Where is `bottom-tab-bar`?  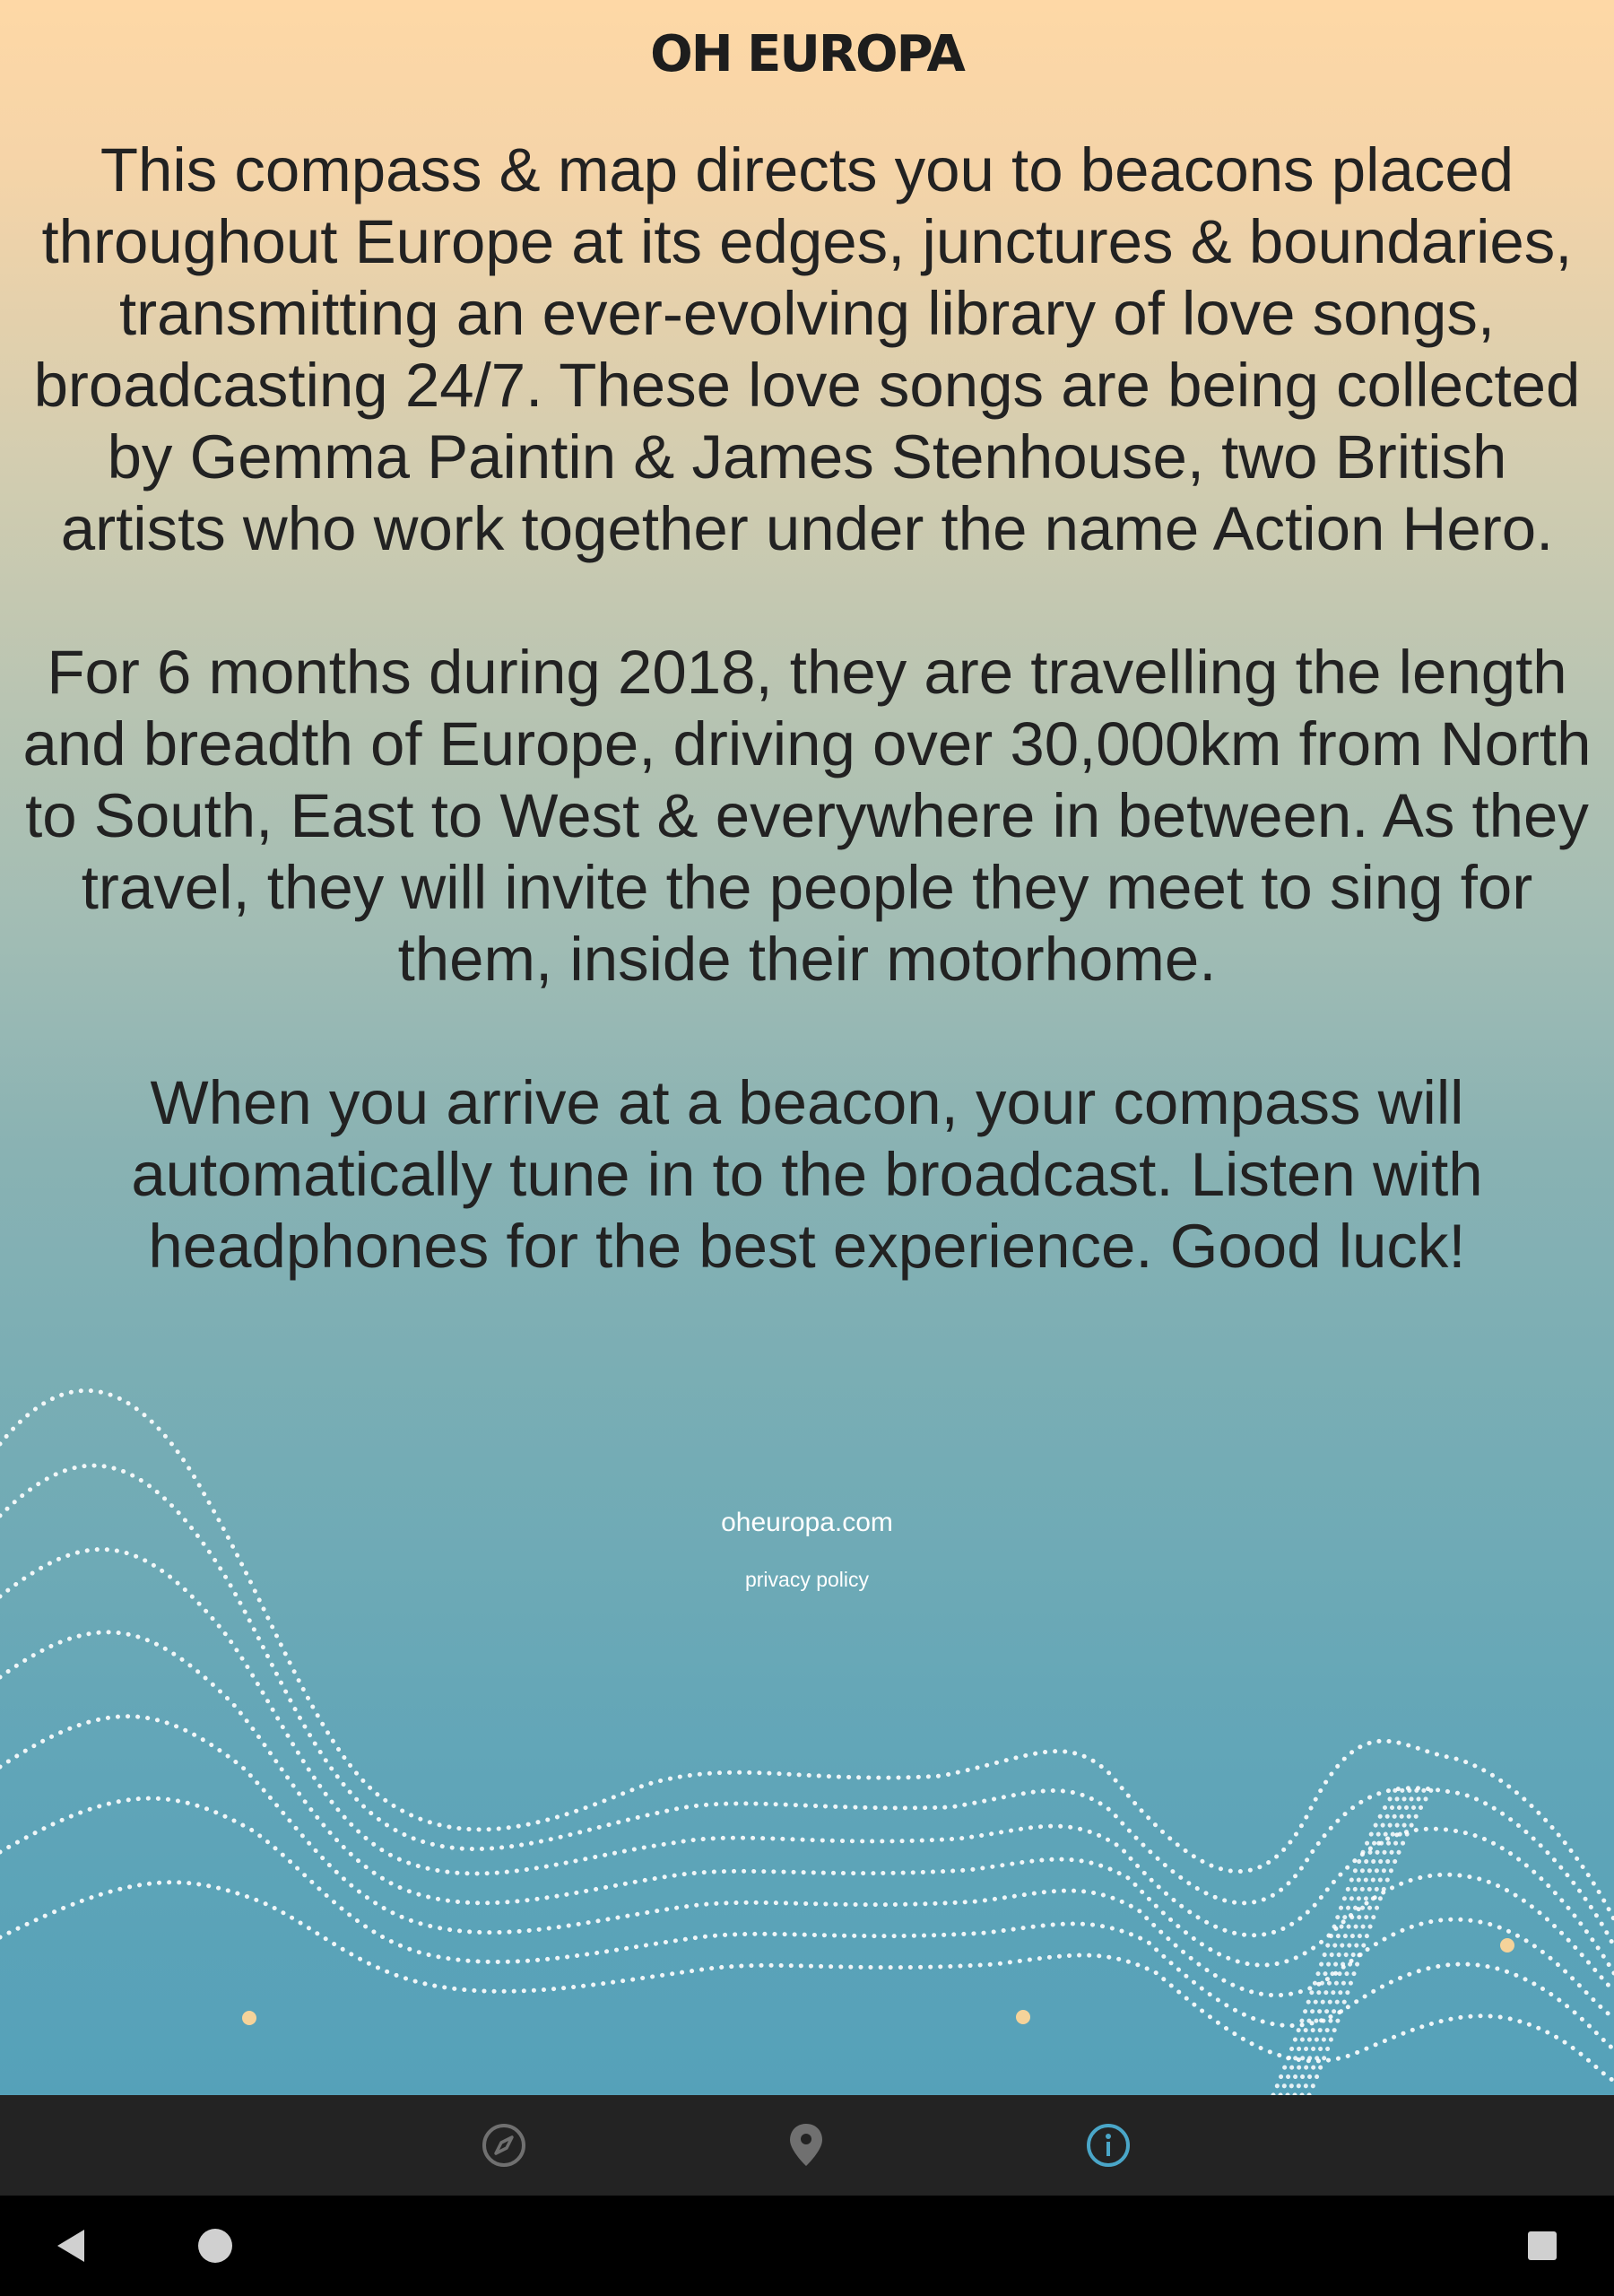 bottom-tab-bar is located at coordinates (807, 2145).